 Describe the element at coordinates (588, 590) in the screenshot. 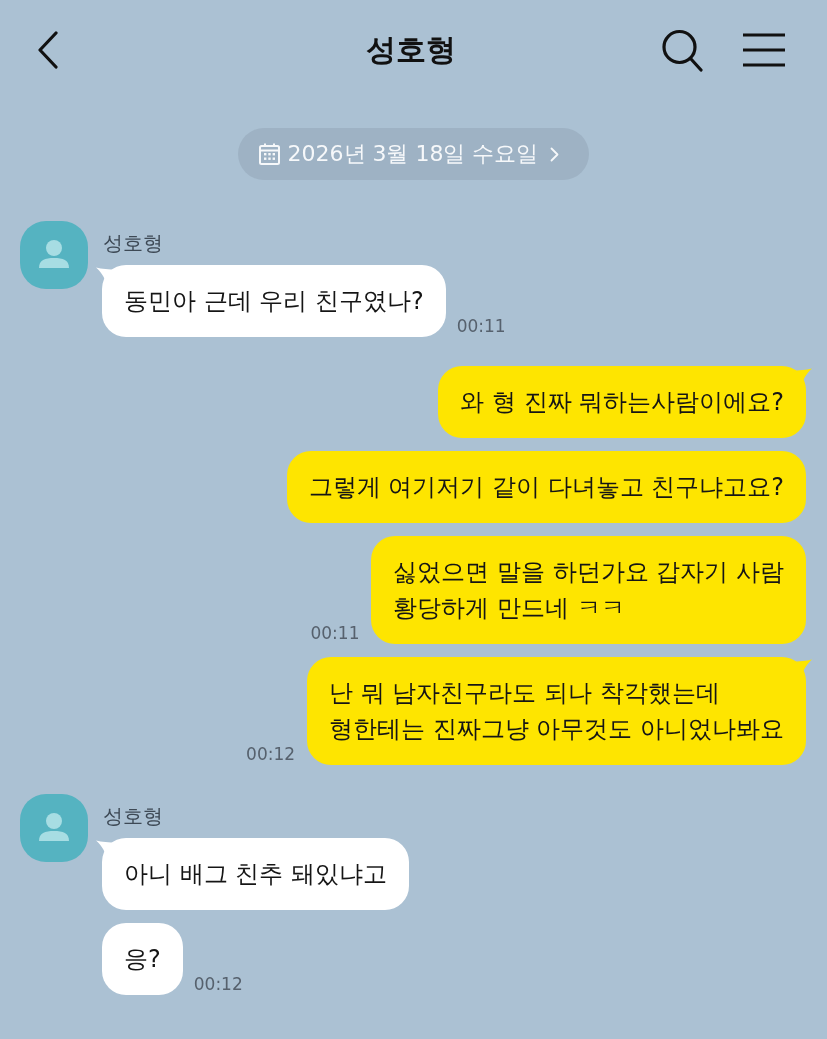

I see `message-bubble: 싫었으면 말을 하던가요 갑자기 사람 황당하게 만드네 ㅋㅋ` at that location.